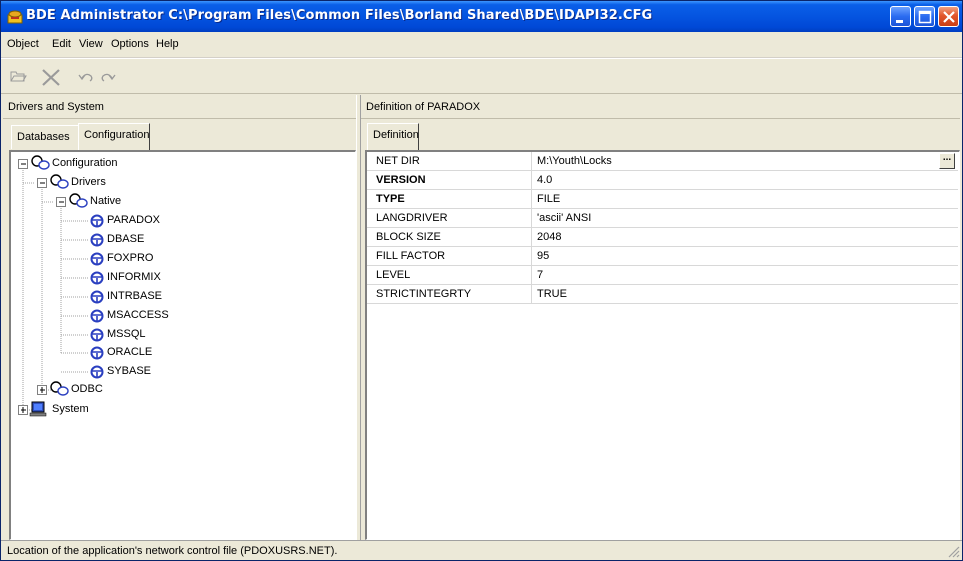 This screenshot has width=963, height=561. I want to click on foxpro-driver-icon, so click(97, 259).